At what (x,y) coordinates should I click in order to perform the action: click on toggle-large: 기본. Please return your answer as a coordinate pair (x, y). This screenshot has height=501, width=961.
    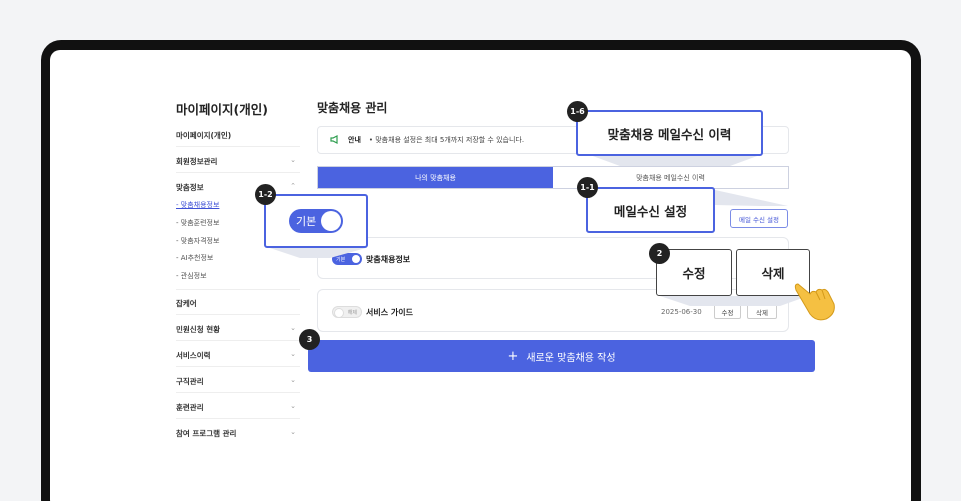
    Looking at the image, I should click on (316, 221).